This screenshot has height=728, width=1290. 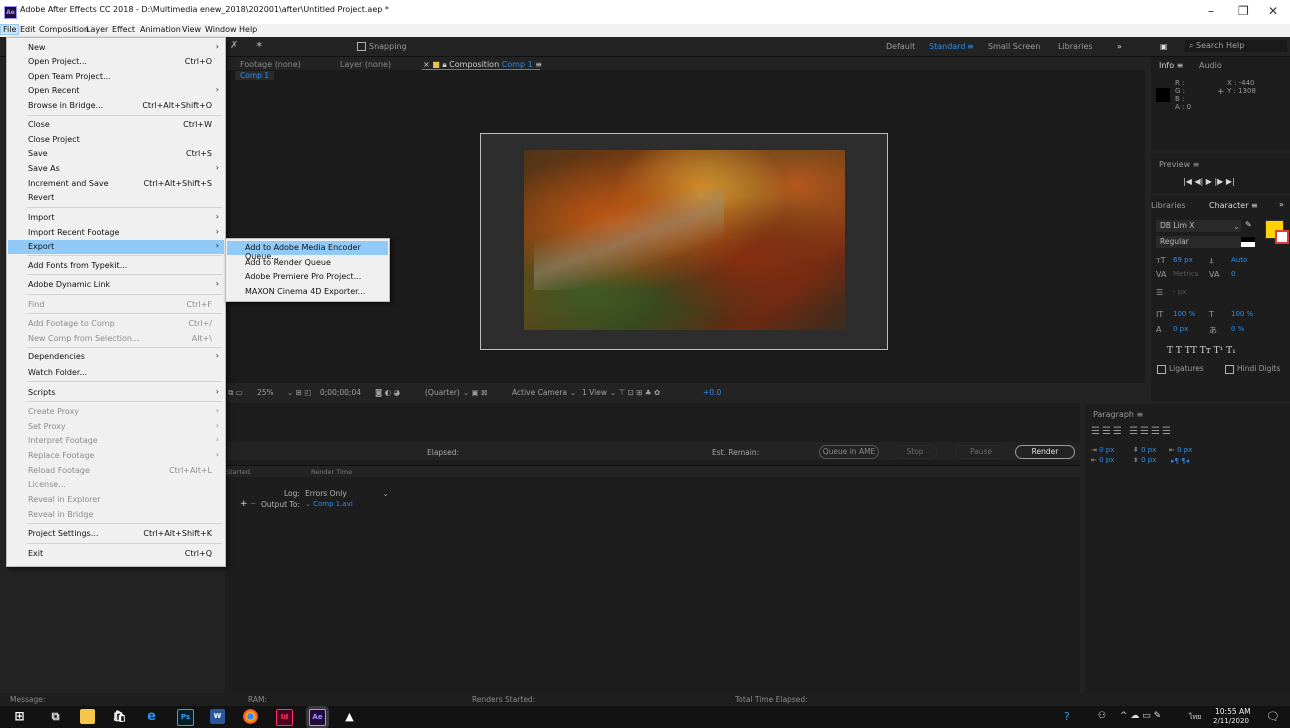 I want to click on workspace-libraries: Libraries, so click(x=1075, y=46).